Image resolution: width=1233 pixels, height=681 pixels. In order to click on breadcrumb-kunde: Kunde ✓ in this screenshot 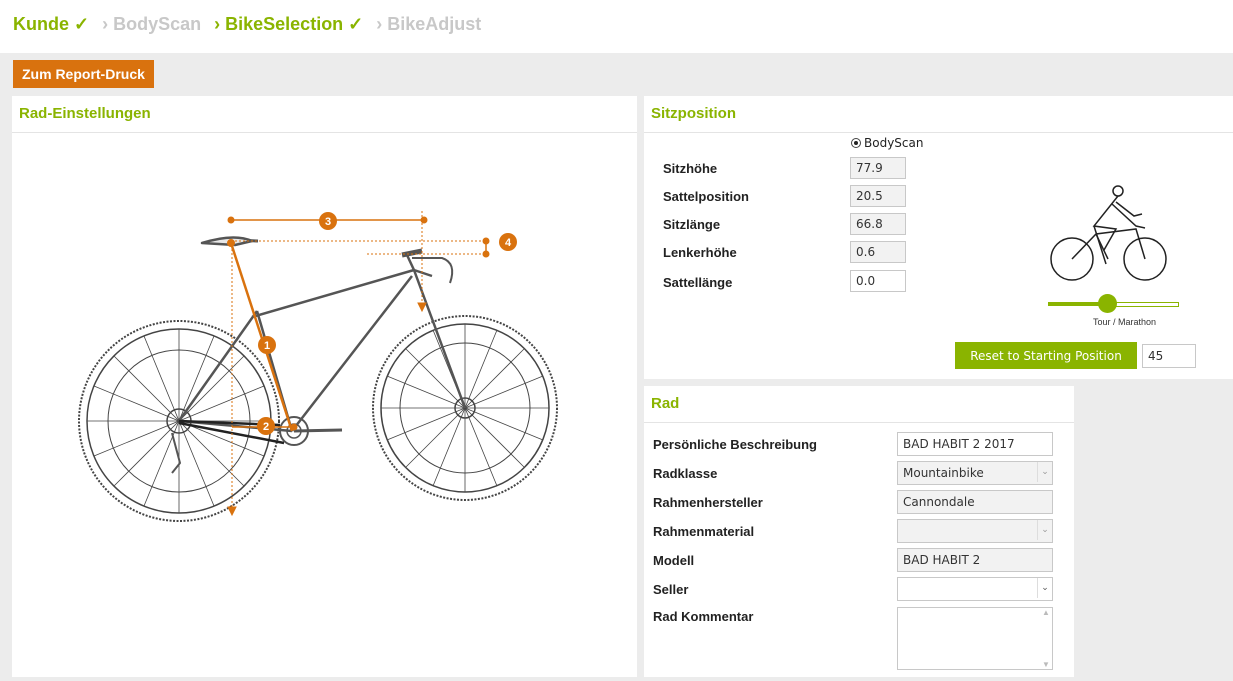, I will do `click(51, 24)`.